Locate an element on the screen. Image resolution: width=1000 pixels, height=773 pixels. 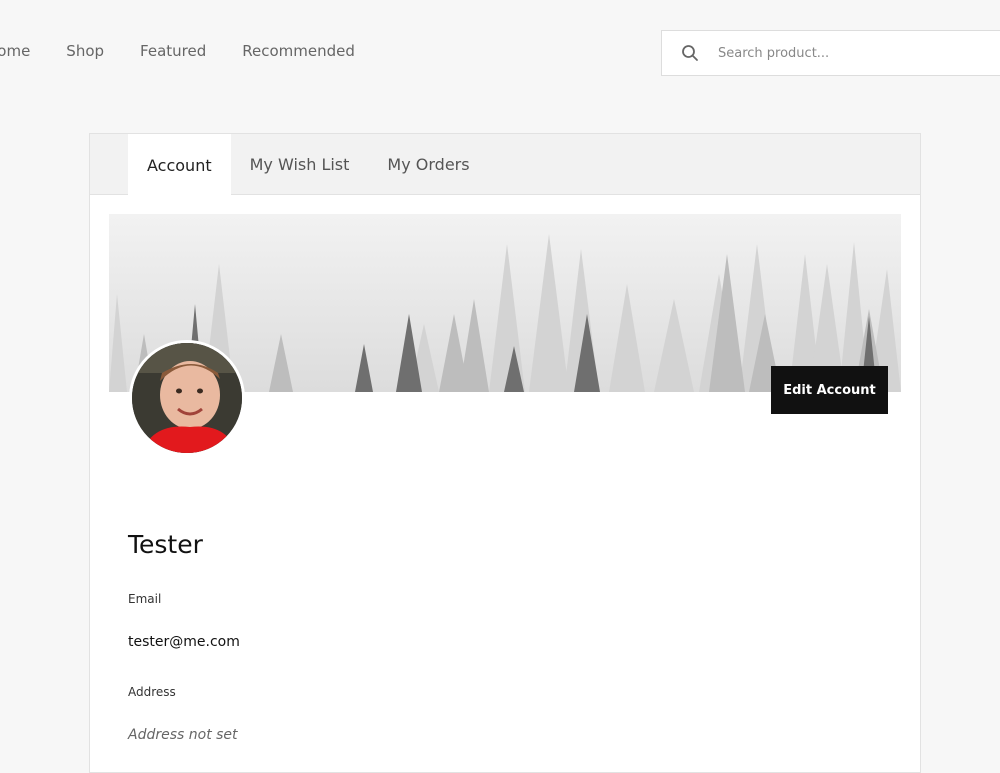
nav-link-featured: Featured is located at coordinates (173, 51).